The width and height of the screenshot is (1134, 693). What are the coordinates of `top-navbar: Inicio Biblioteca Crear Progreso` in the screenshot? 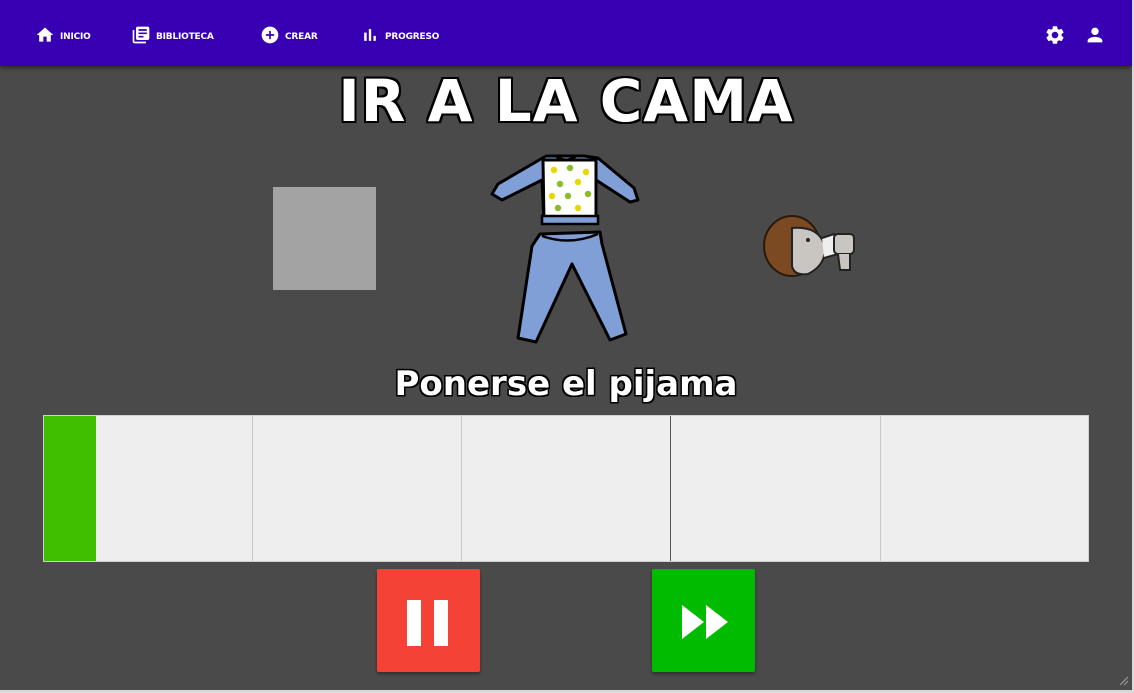 It's located at (566, 33).